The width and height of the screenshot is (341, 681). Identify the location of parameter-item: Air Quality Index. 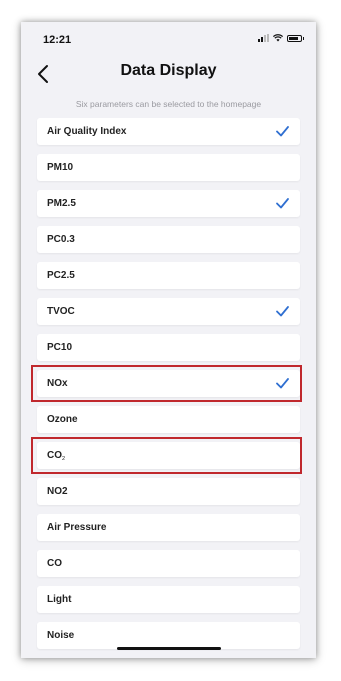
(168, 131).